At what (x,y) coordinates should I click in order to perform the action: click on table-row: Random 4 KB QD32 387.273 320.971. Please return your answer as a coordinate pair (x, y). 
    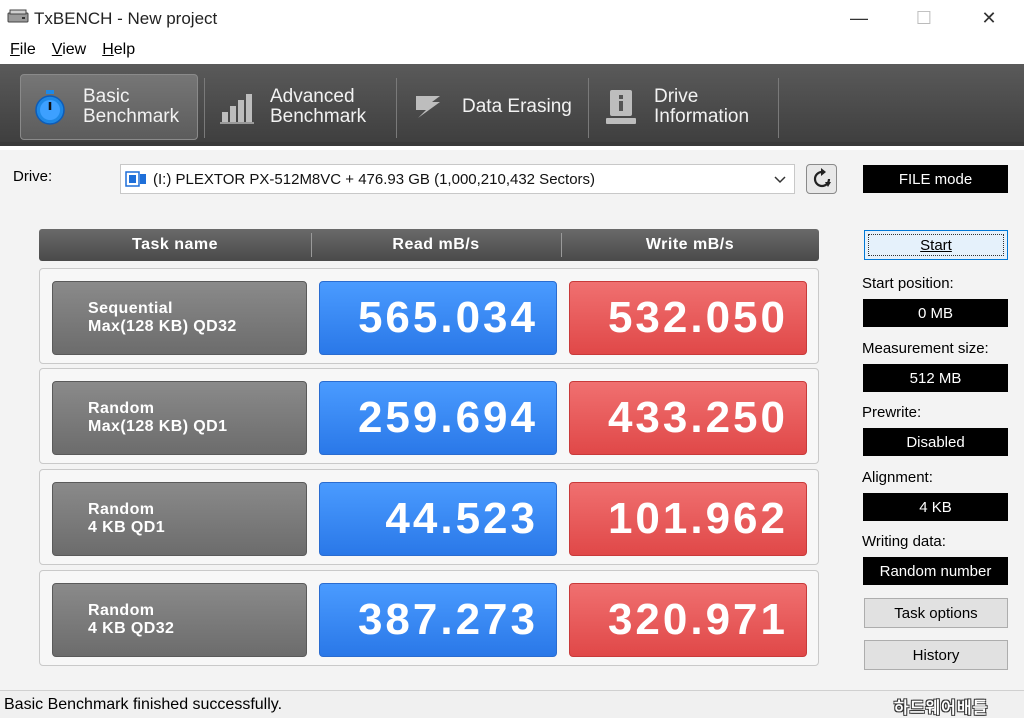
    Looking at the image, I should click on (429, 618).